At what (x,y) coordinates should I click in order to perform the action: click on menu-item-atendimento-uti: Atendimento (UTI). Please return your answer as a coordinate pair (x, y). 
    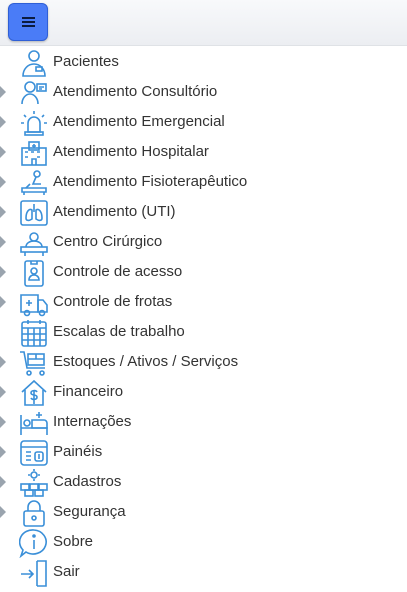
    Looking at the image, I should click on (203, 212).